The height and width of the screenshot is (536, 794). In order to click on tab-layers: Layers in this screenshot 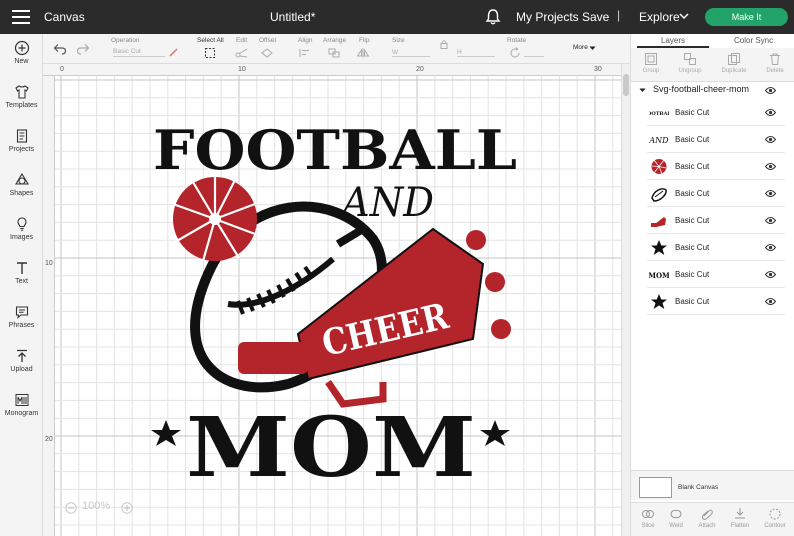, I will do `click(673, 40)`.